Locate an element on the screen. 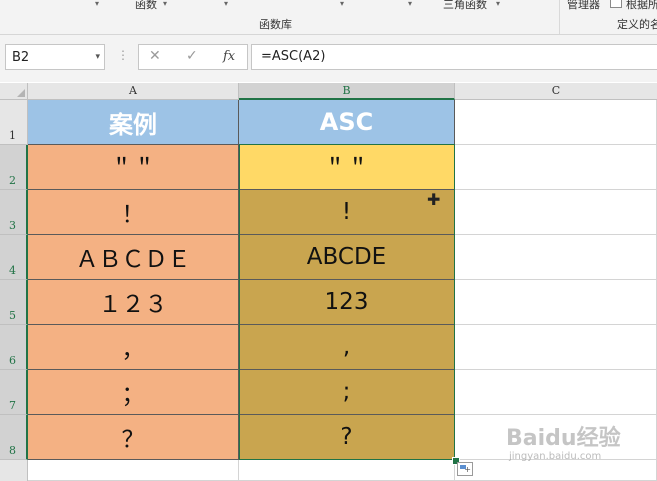 This screenshot has height=481, width=657. cell-b3: ! is located at coordinates (347, 212).